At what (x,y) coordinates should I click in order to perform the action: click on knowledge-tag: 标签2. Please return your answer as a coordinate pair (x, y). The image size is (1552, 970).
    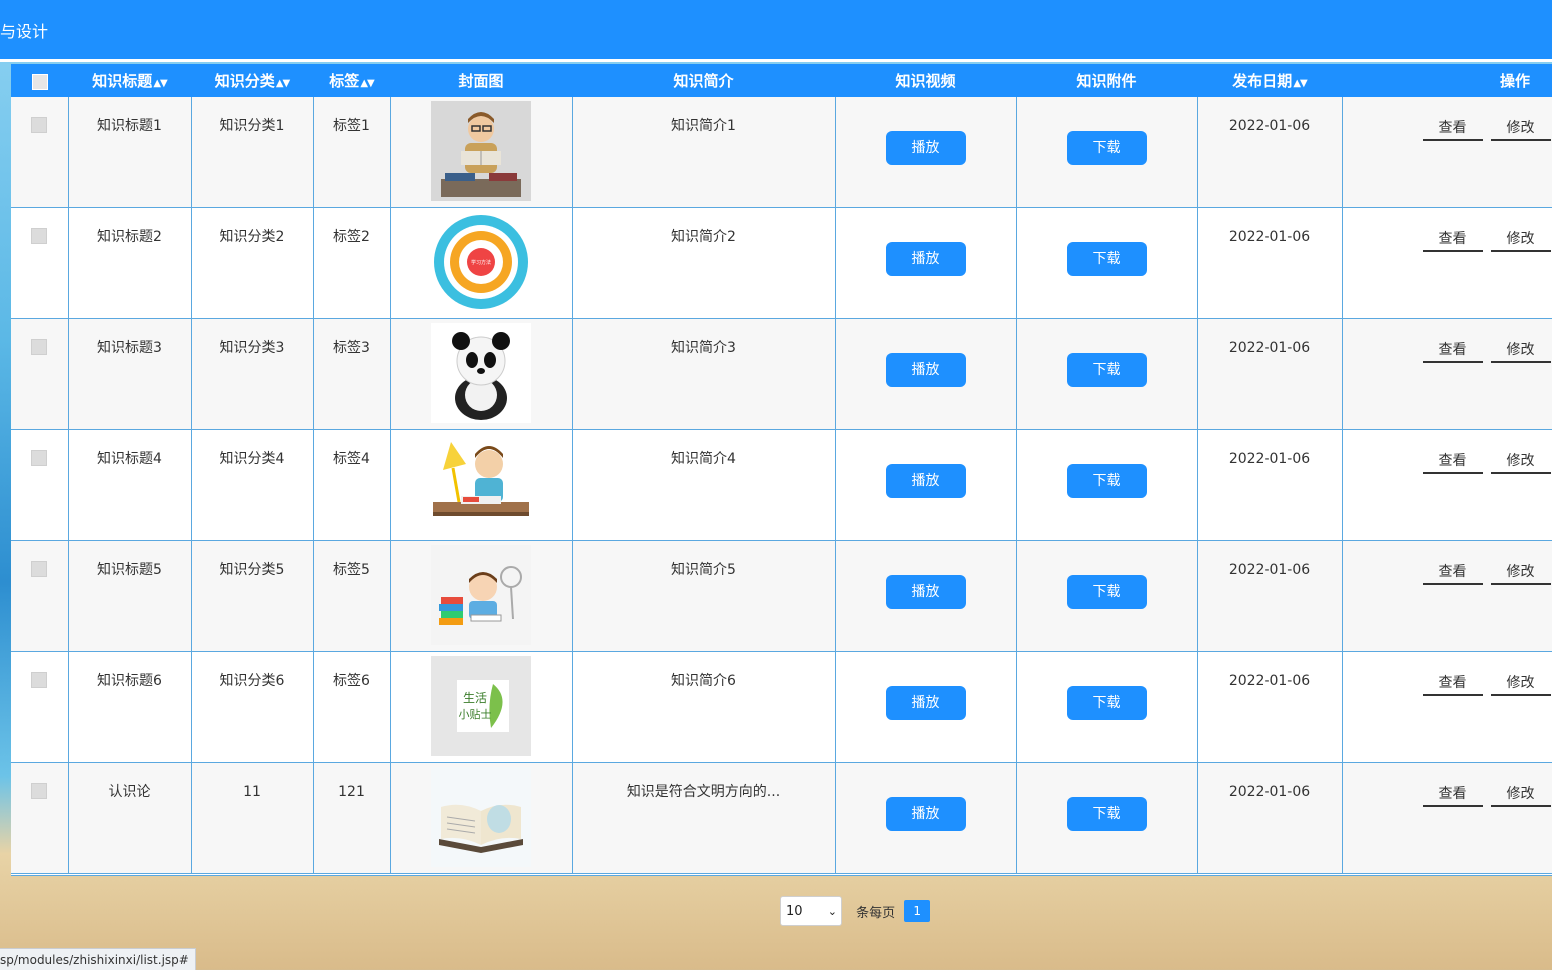
    Looking at the image, I should click on (351, 237).